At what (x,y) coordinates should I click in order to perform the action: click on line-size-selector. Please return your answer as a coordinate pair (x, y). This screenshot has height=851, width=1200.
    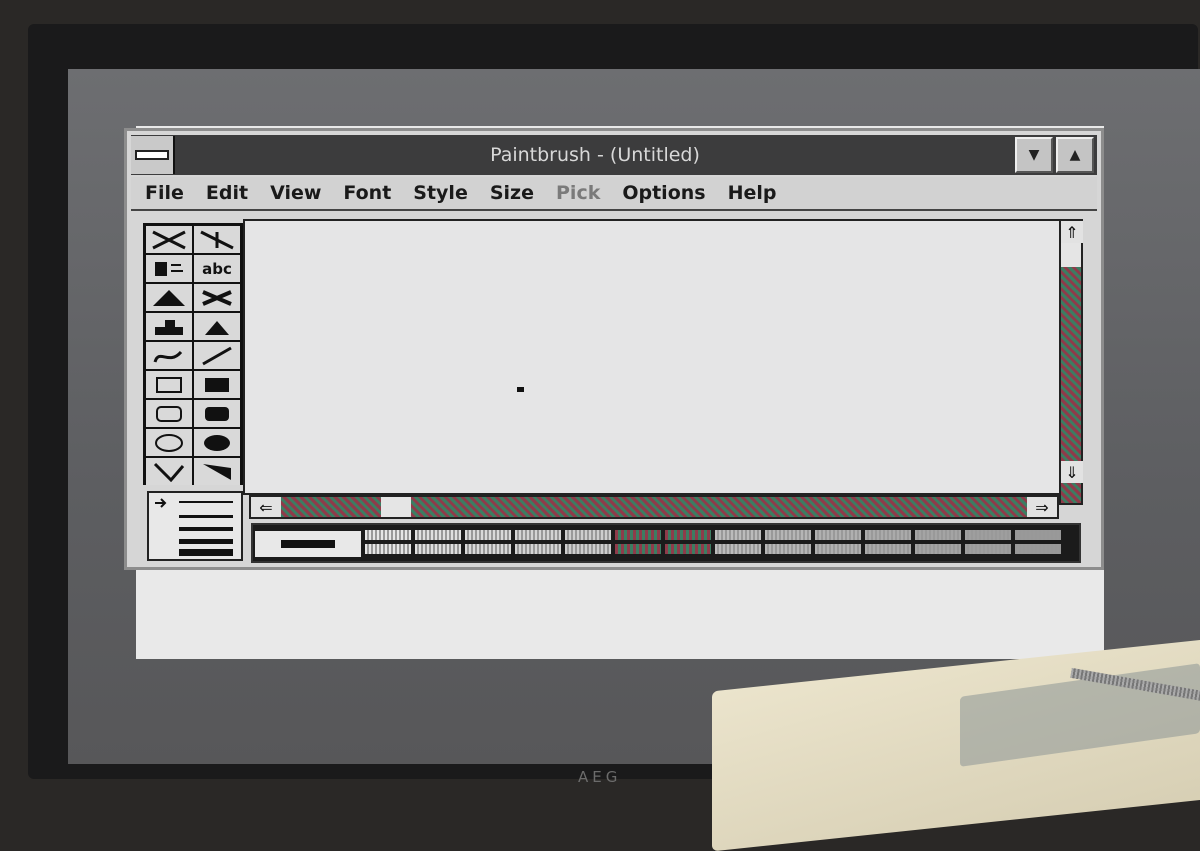
    Looking at the image, I should click on (195, 526).